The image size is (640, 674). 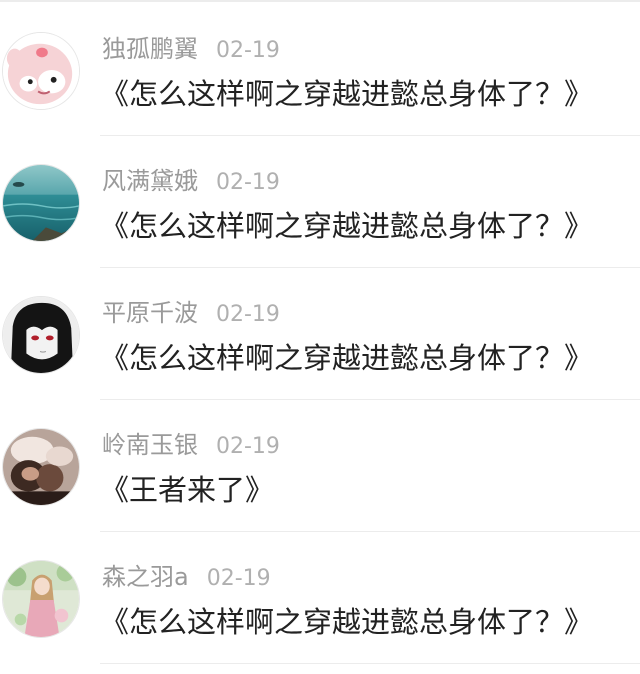 What do you see at coordinates (187, 490) in the screenshot?
I see `comment-text: 《王者来了》` at bounding box center [187, 490].